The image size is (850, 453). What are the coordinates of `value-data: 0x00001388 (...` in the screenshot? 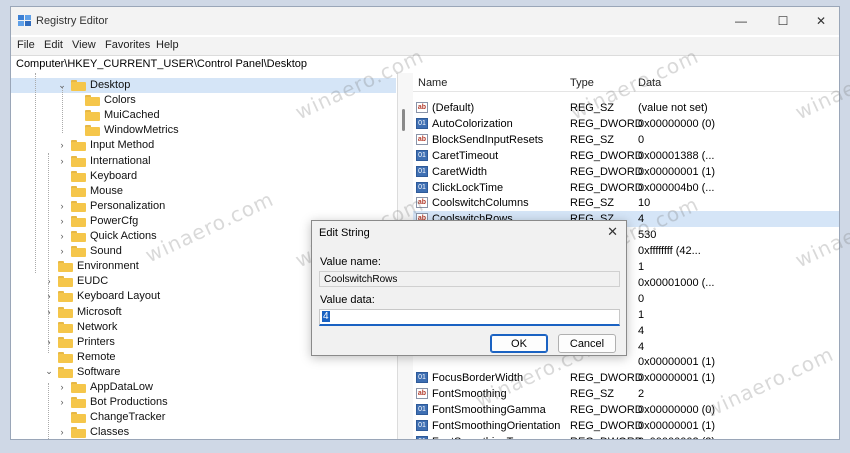 It's located at (676, 155).